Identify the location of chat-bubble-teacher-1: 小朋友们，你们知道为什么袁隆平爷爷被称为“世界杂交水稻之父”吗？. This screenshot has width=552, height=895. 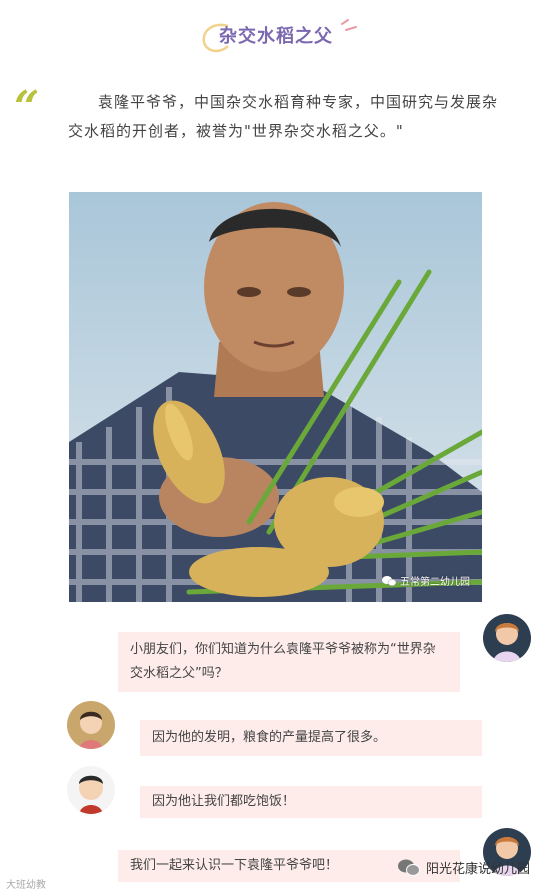
(289, 662).